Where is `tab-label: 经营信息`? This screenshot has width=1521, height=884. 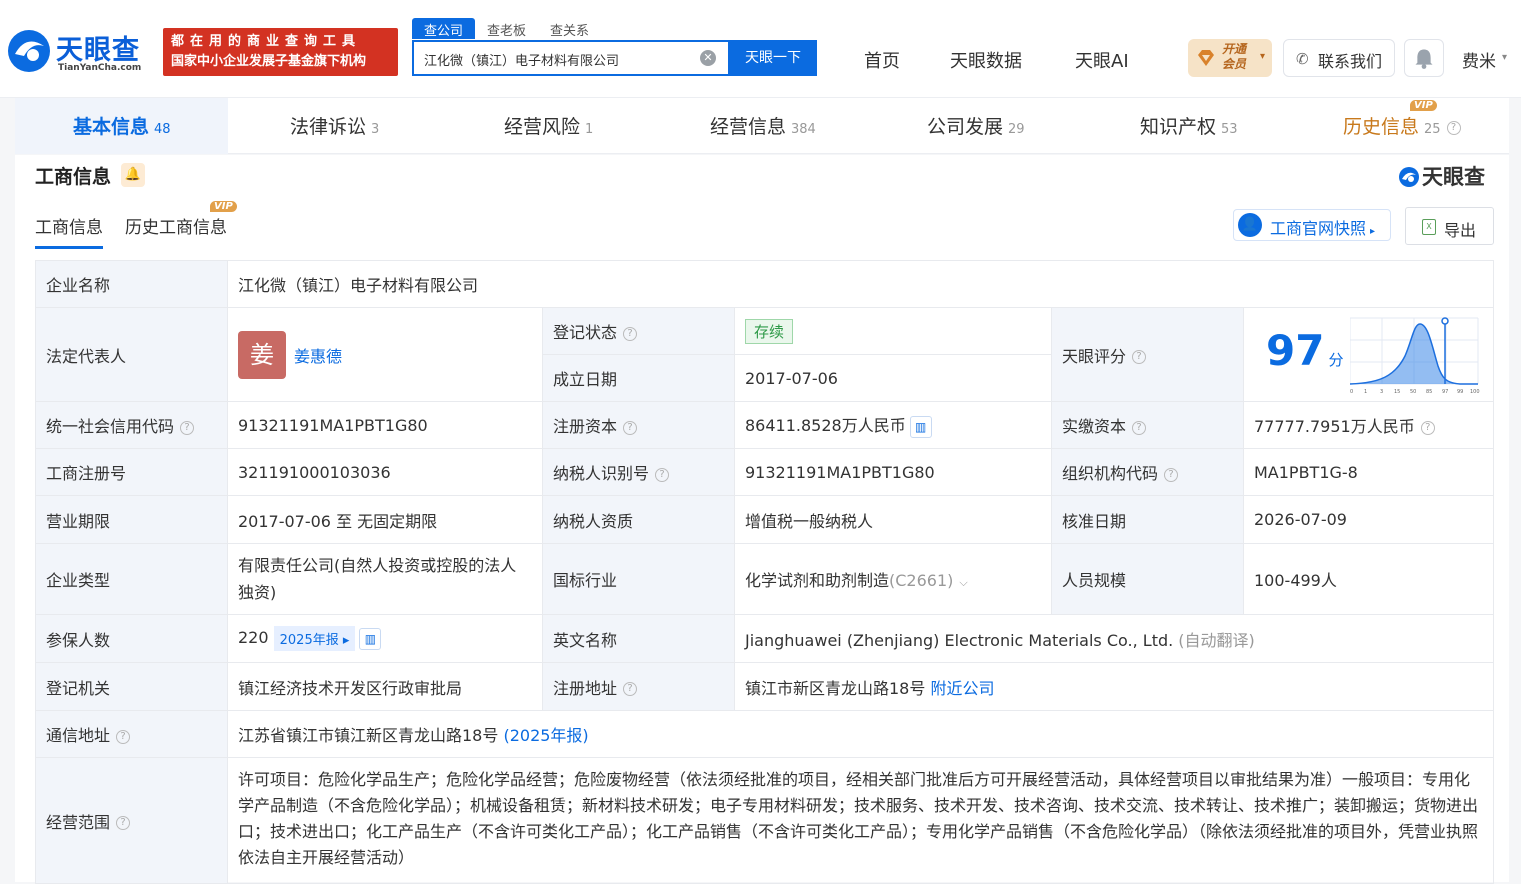 tab-label: 经营信息 is located at coordinates (748, 127).